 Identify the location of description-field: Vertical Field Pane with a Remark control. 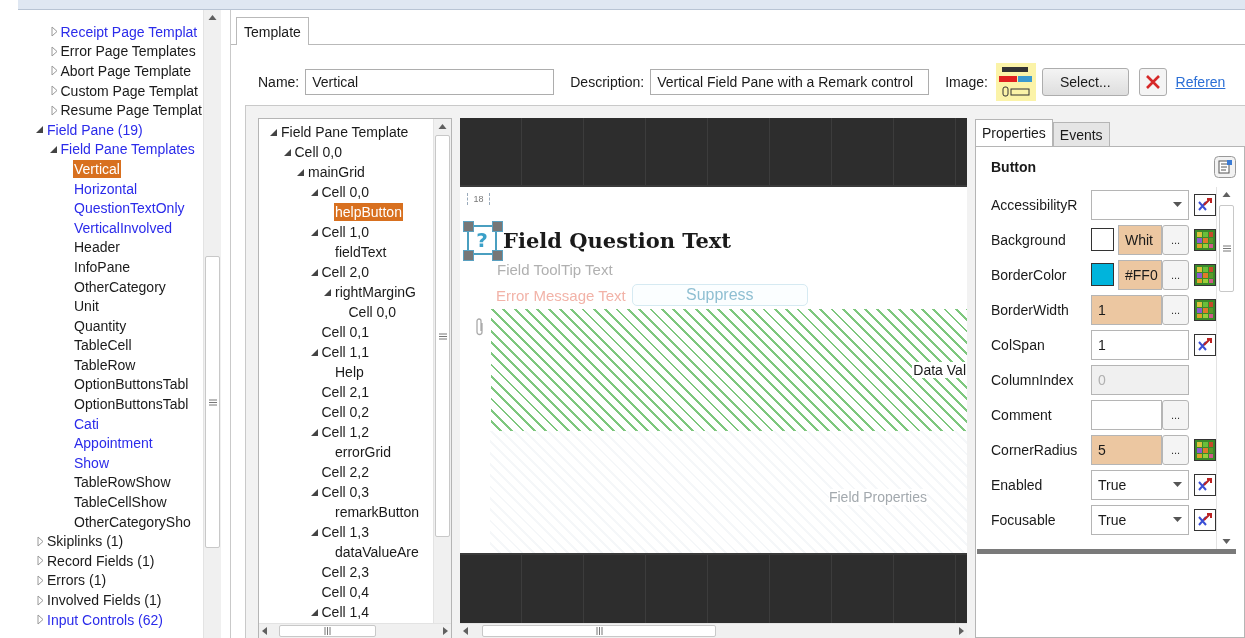
(790, 82).